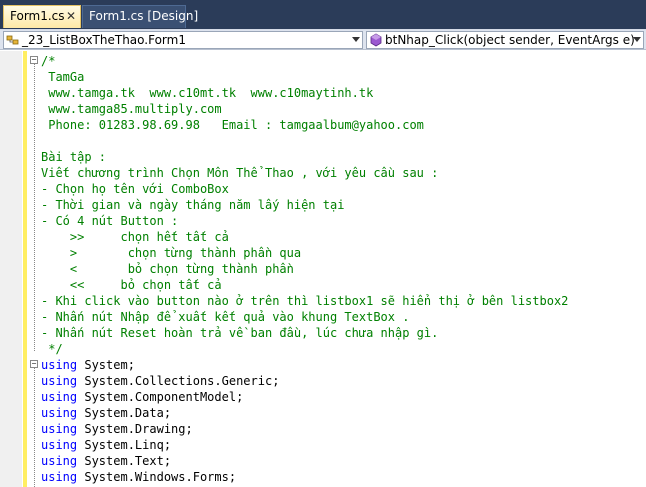 This screenshot has width=646, height=487. Describe the element at coordinates (304, 461) in the screenshot. I see `using-directive: using System.Text;` at that location.